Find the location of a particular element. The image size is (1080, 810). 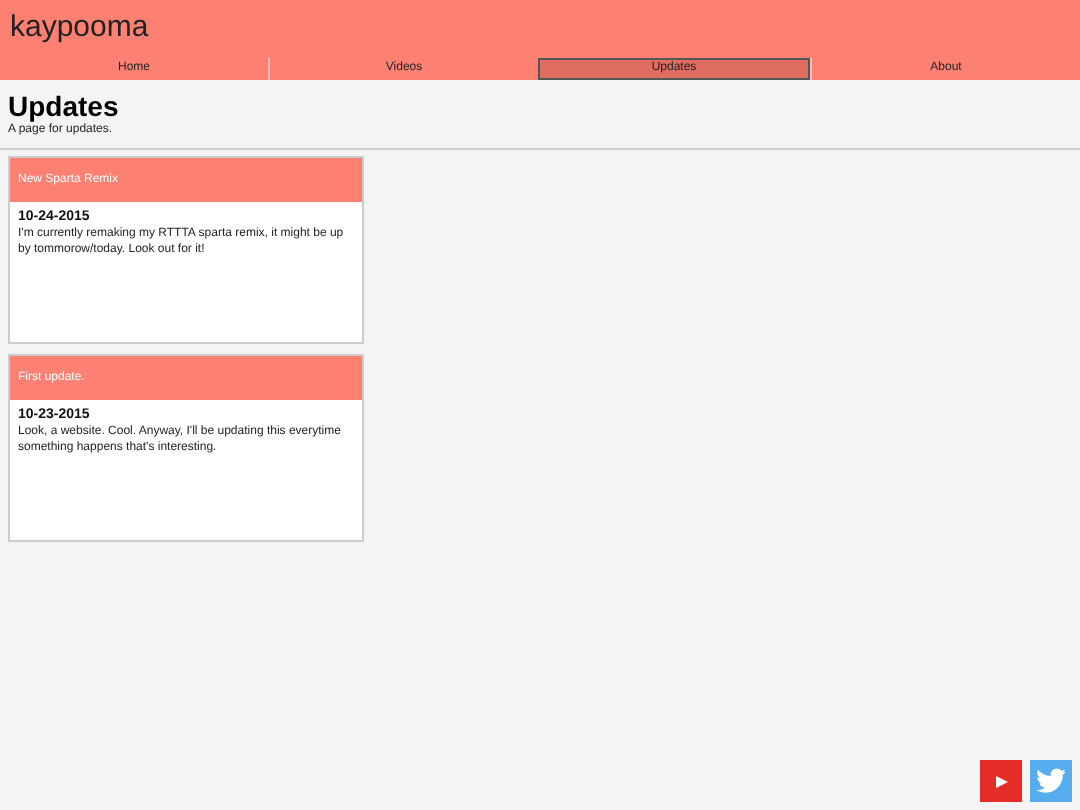

site-title: kaypooma is located at coordinates (79, 28).